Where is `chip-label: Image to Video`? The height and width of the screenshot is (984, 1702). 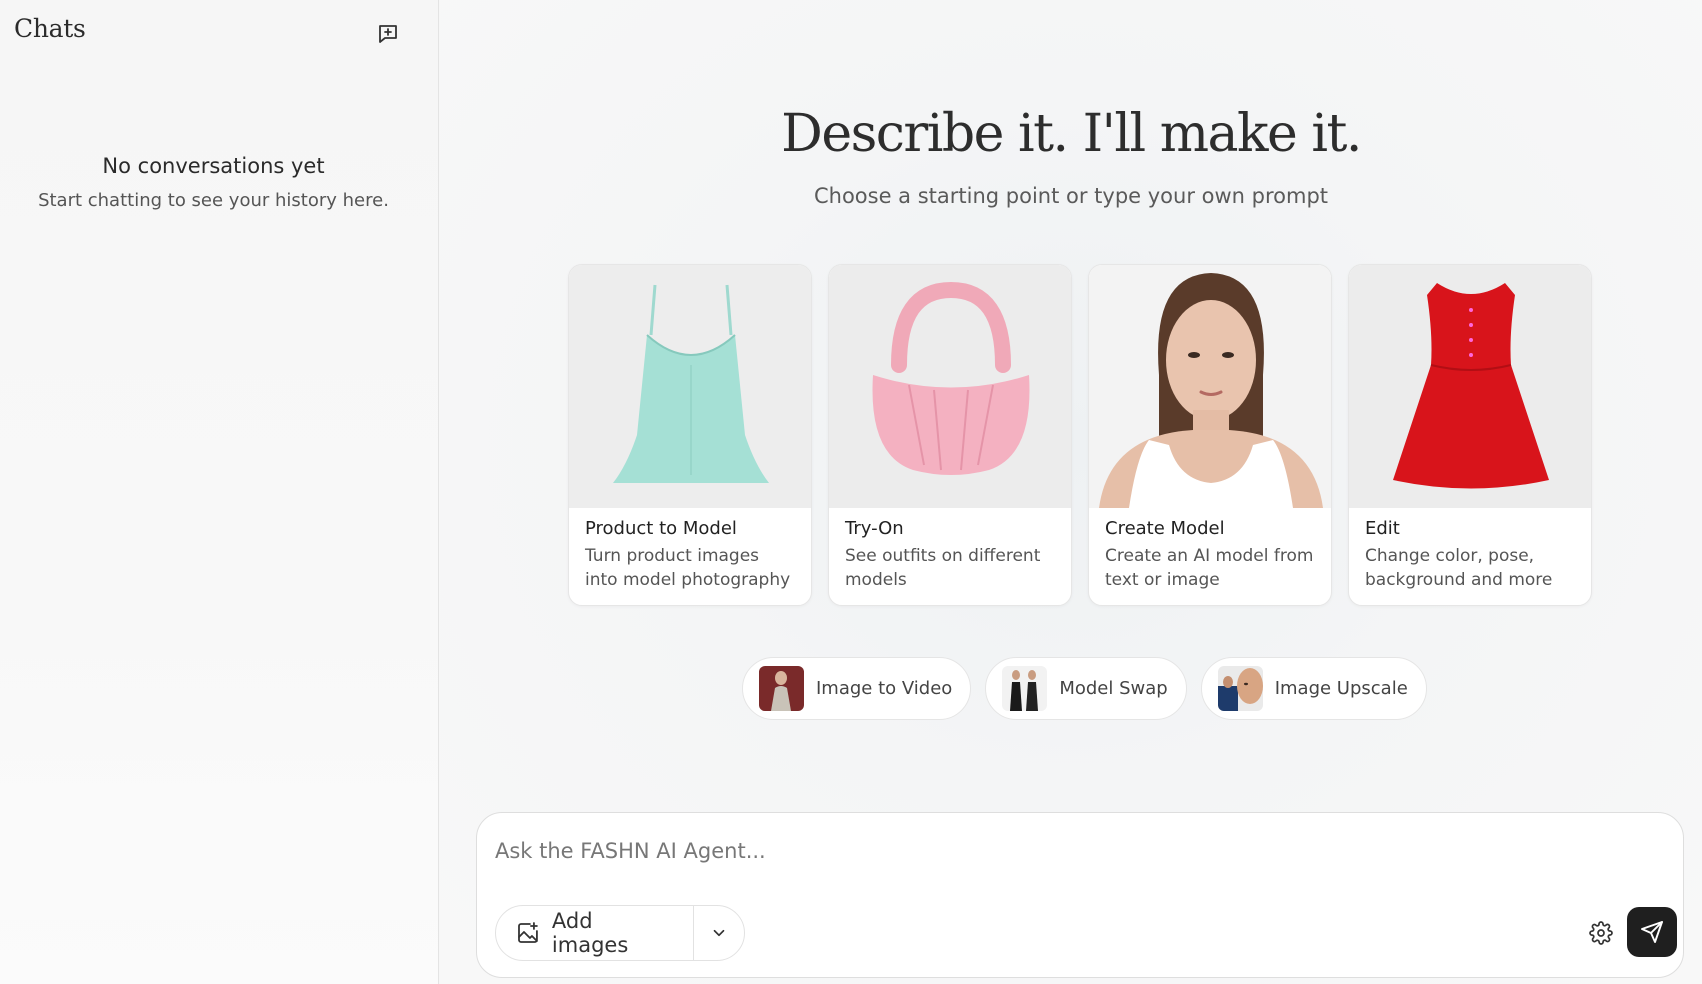
chip-label: Image to Video is located at coordinates (884, 688).